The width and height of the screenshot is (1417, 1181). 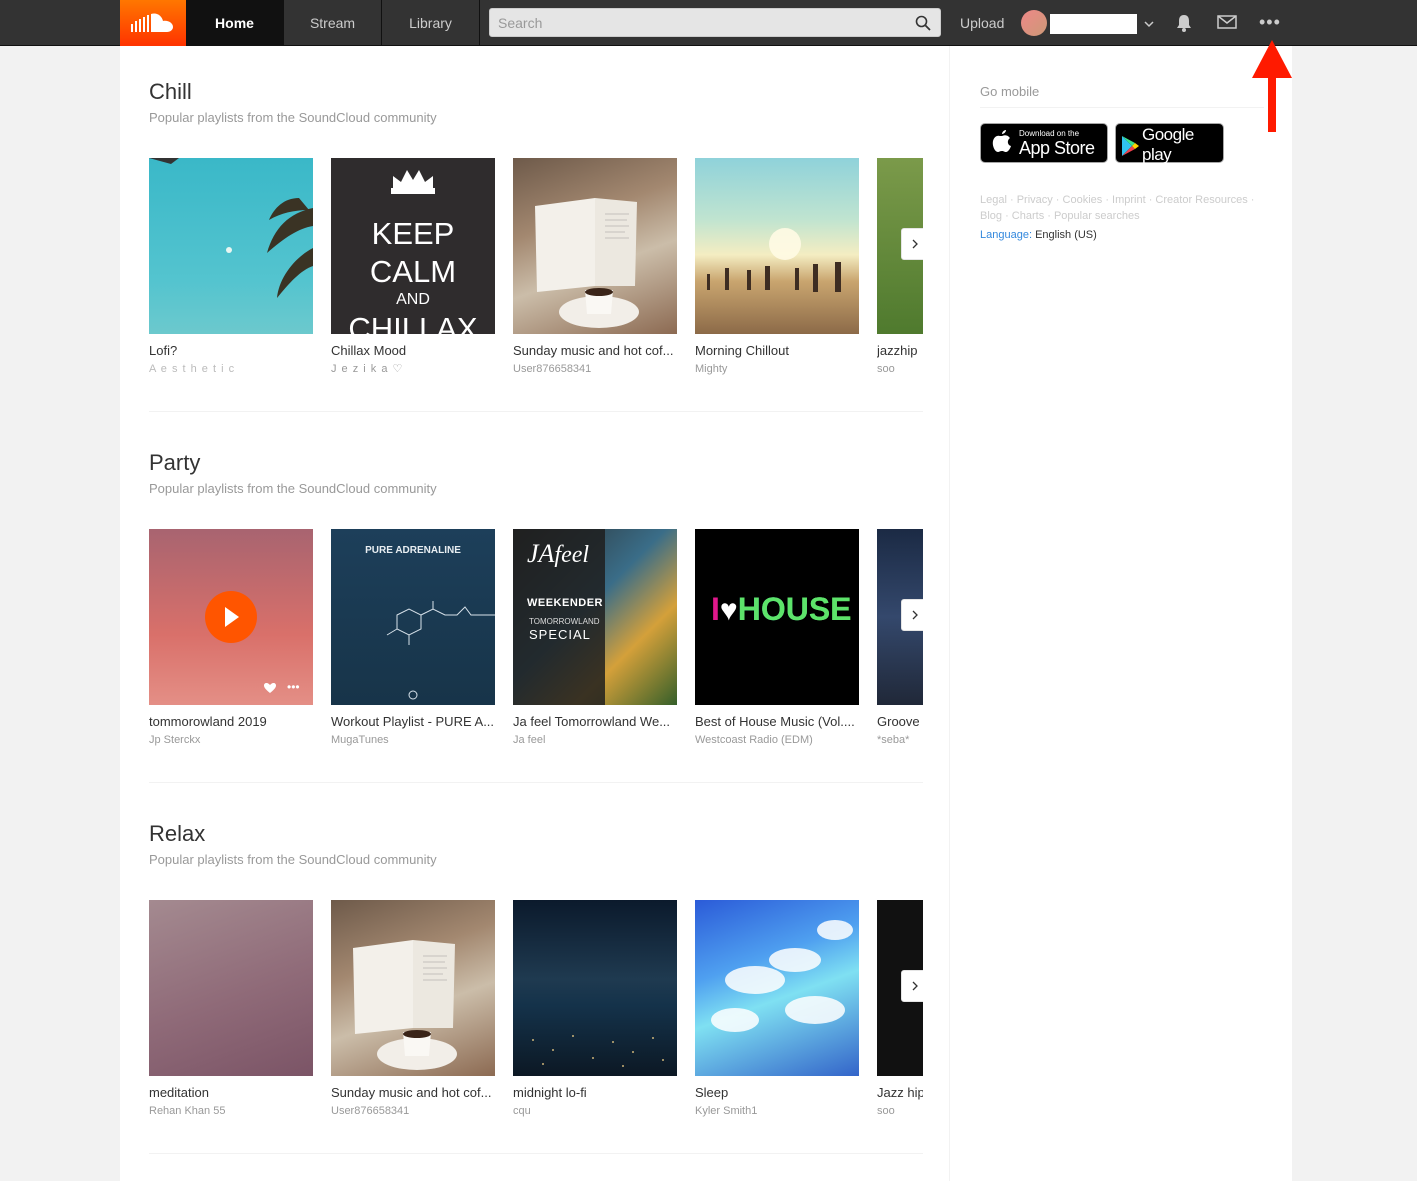 I want to click on playlist-artwork: KEEP CALM AND CHILLAX, so click(x=413, y=246).